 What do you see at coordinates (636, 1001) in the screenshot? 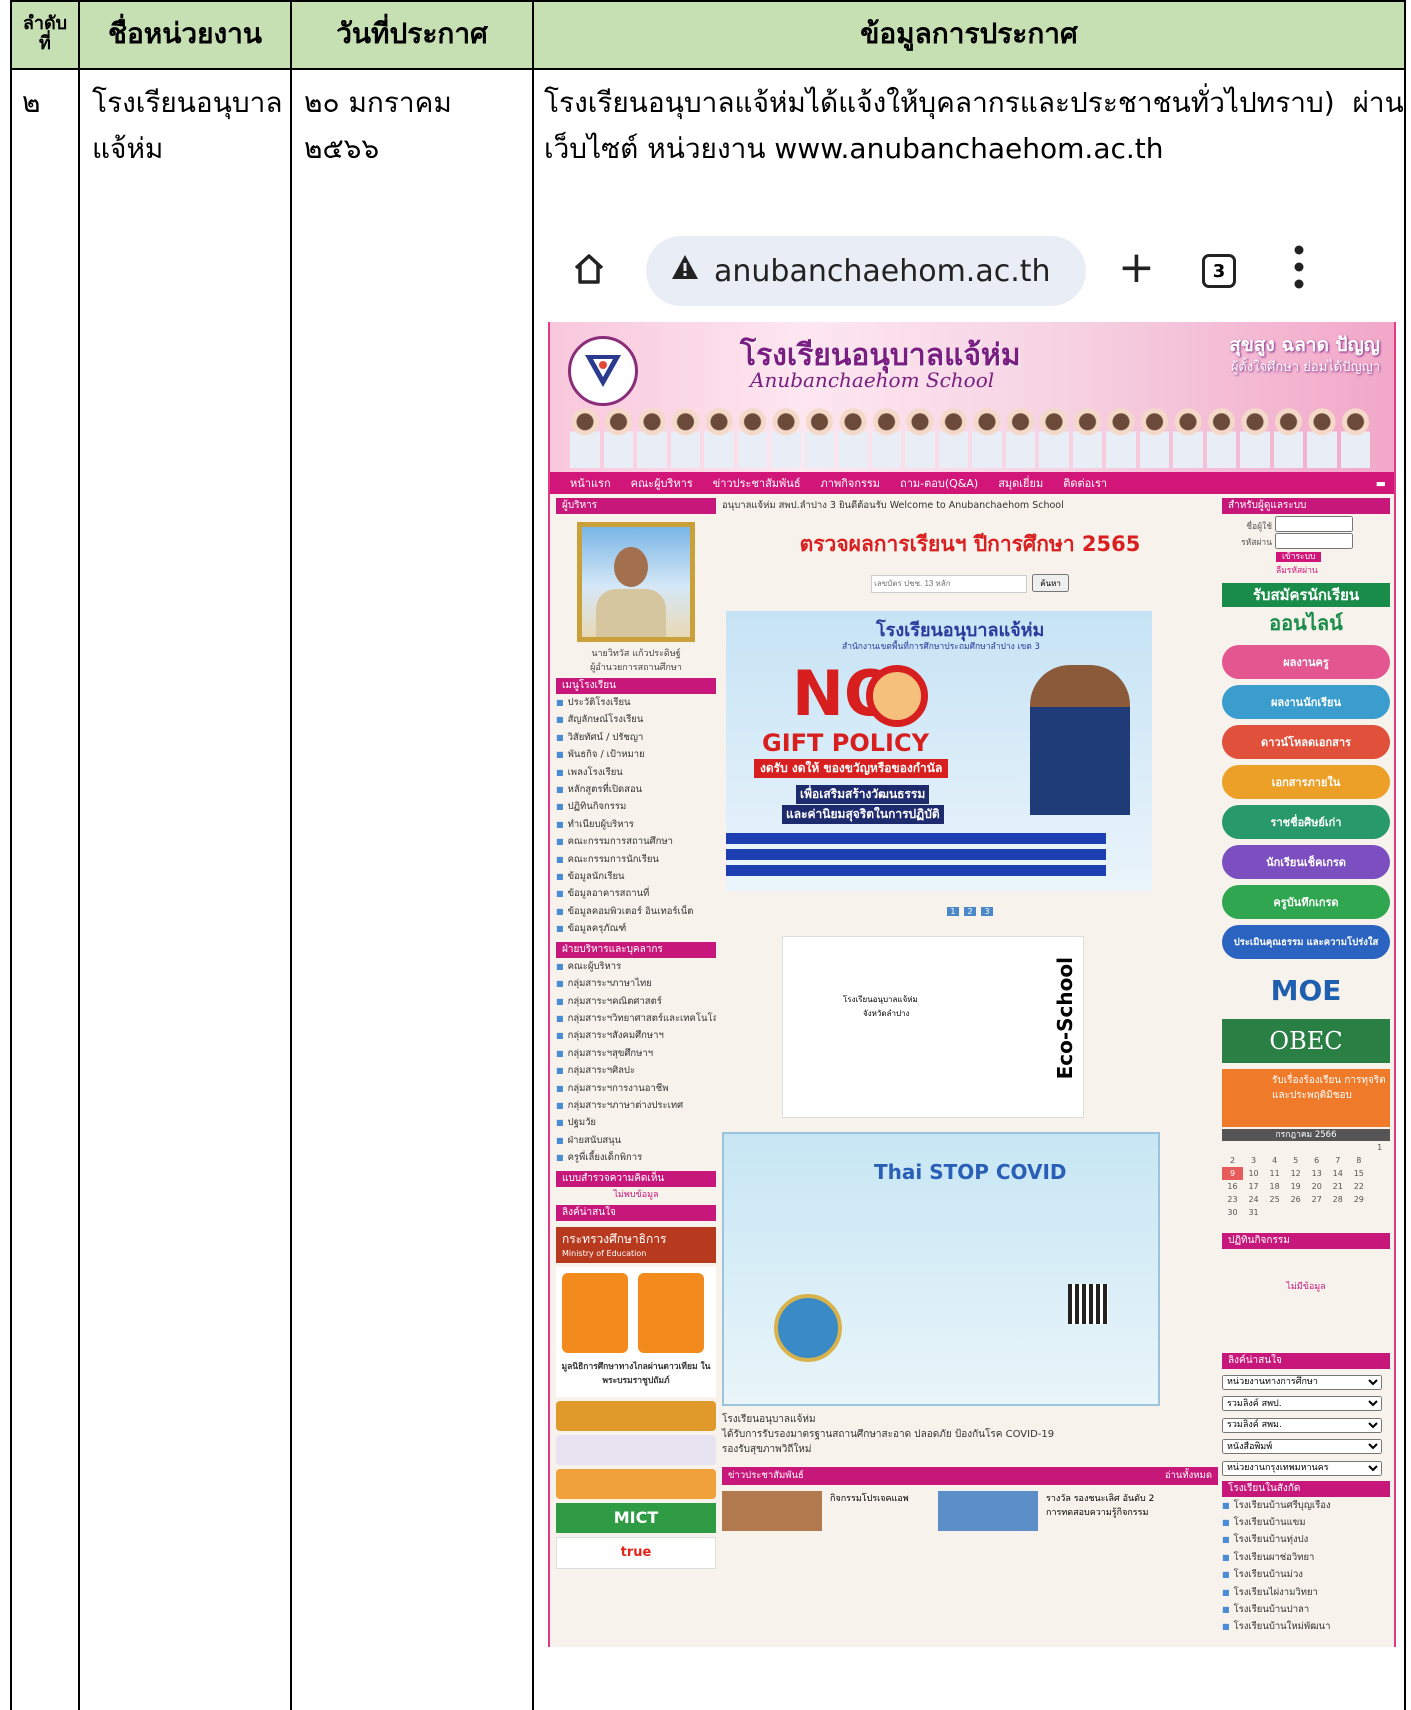
I see `staff-menu-item: กลุ่มสาระฯคณิตศาสตร์` at bounding box center [636, 1001].